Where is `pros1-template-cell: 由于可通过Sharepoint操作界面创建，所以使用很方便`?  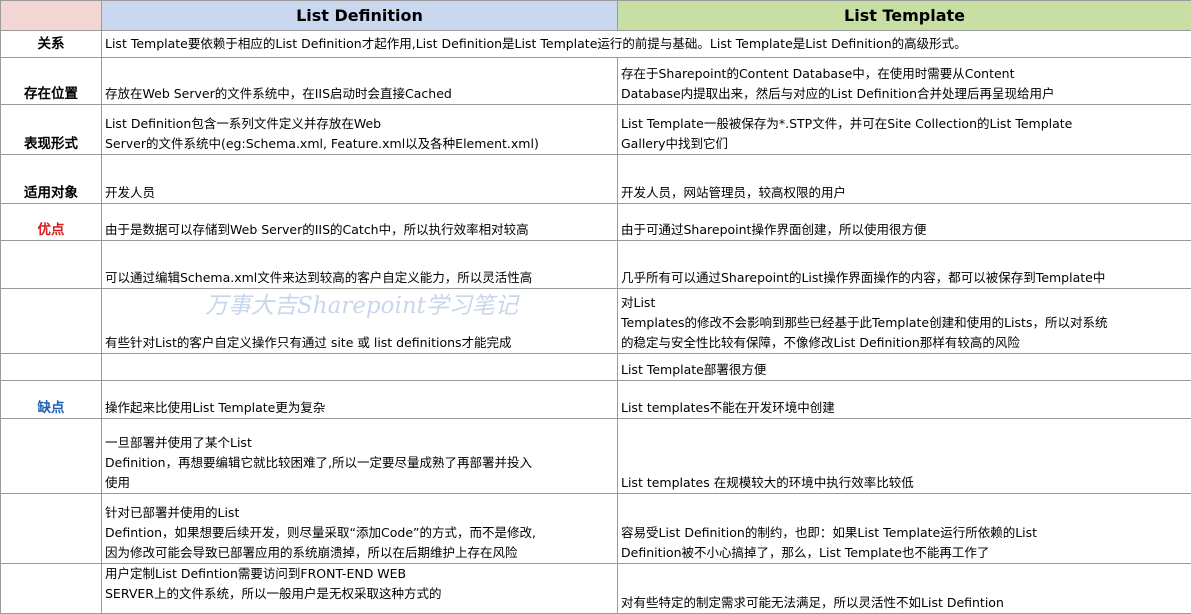
pros1-template-cell: 由于可通过Sharepoint操作界面创建，所以使用很方便 is located at coordinates (904, 222).